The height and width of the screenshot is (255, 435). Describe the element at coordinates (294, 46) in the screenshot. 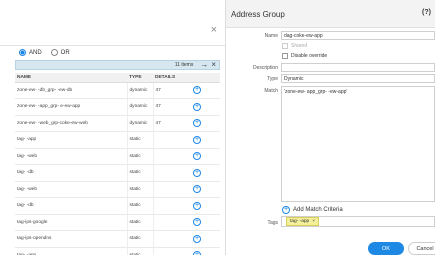

I see `shared-checkbox-row: Shared` at that location.